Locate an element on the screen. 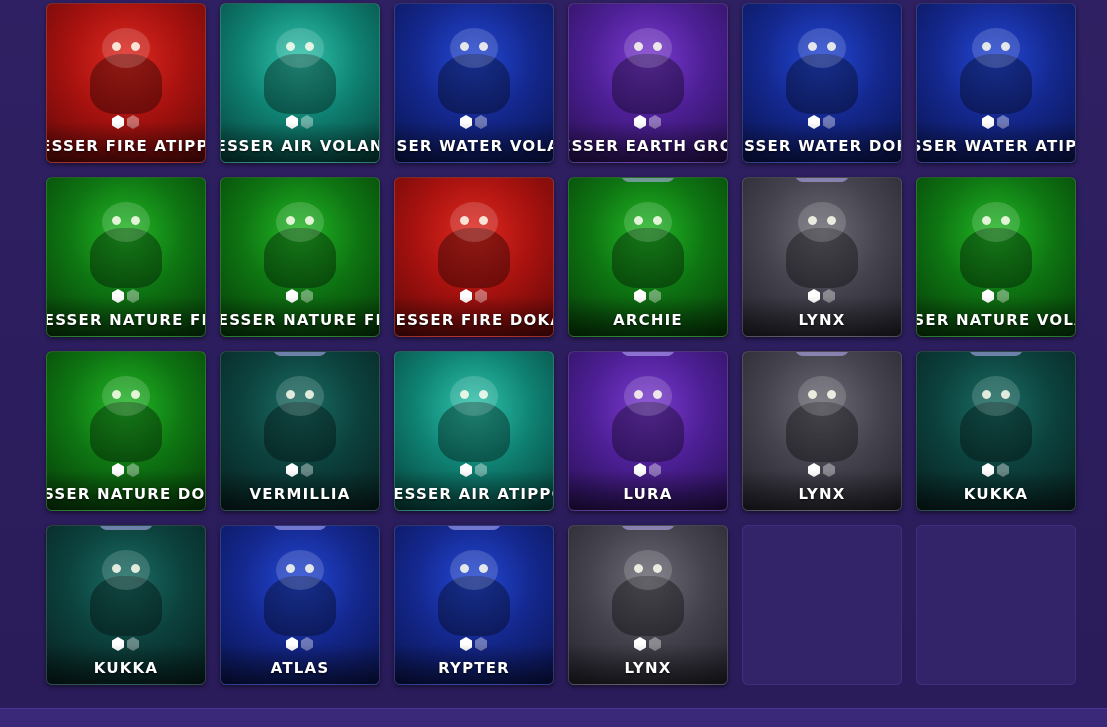 This screenshot has width=1107, height=727. creature-card: LESSER NATURE DOKA is located at coordinates (126, 431).